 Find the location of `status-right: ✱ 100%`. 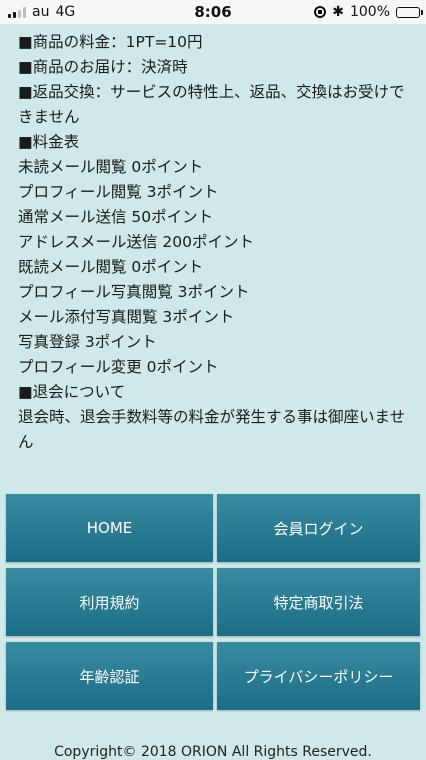

status-right: ✱ 100% is located at coordinates (368, 12).